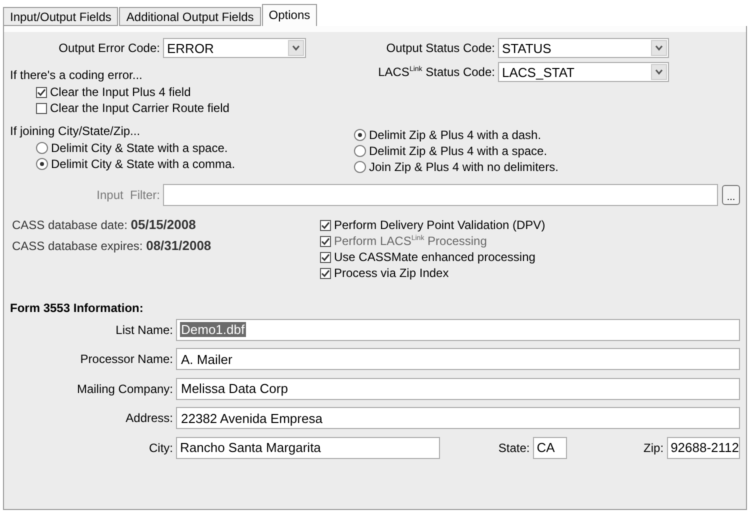  Describe the element at coordinates (458, 359) in the screenshot. I see `input-field: A. Mailer` at that location.